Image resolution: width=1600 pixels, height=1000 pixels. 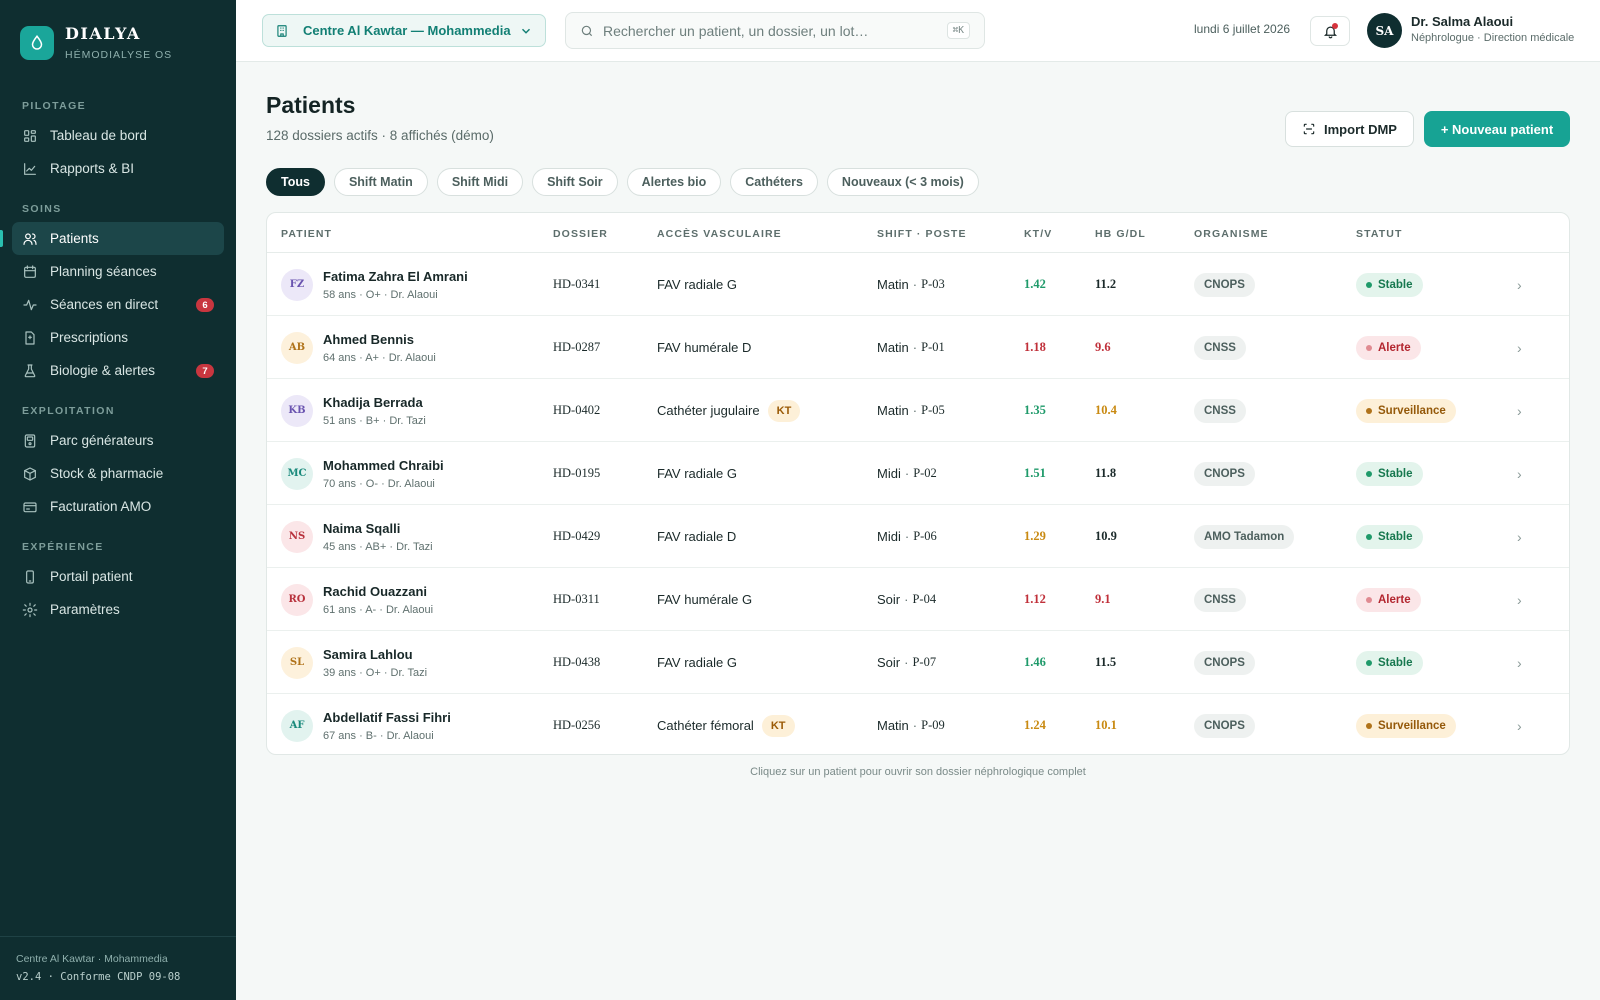 What do you see at coordinates (118, 135) in the screenshot?
I see `sidebar-item-tableau-de-bord: Tableau de bord` at bounding box center [118, 135].